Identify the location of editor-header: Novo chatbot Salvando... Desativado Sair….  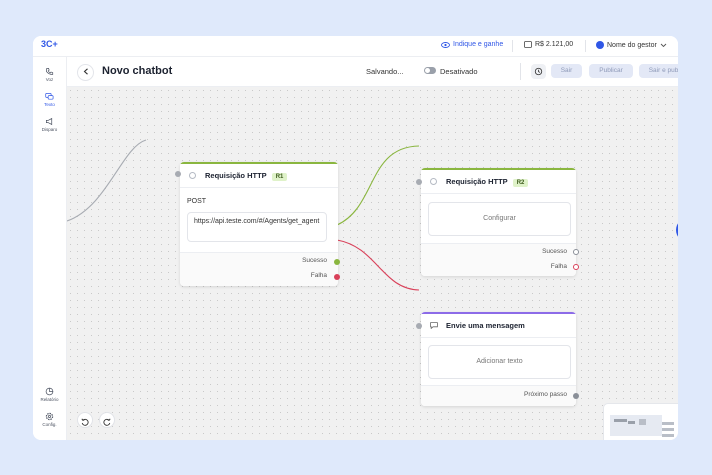
(372, 72).